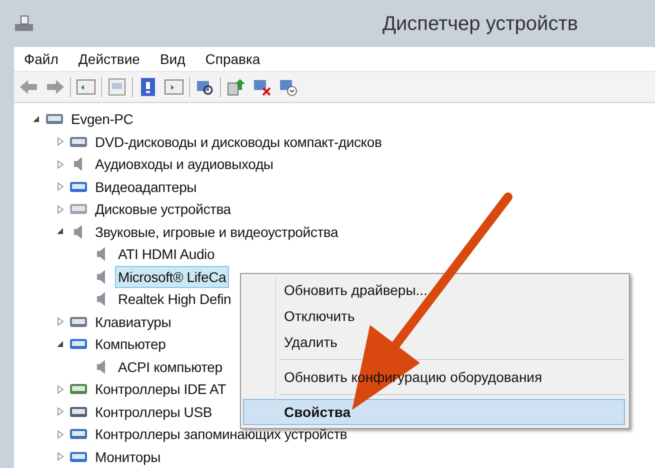  What do you see at coordinates (184, 164) in the screenshot?
I see `tree-item: Аудиовходы и аудиовыходы` at bounding box center [184, 164].